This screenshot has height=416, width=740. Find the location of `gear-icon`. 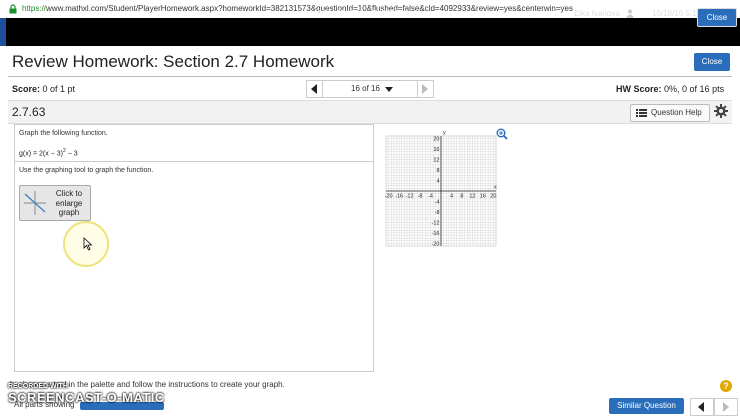

gear-icon is located at coordinates (721, 111).